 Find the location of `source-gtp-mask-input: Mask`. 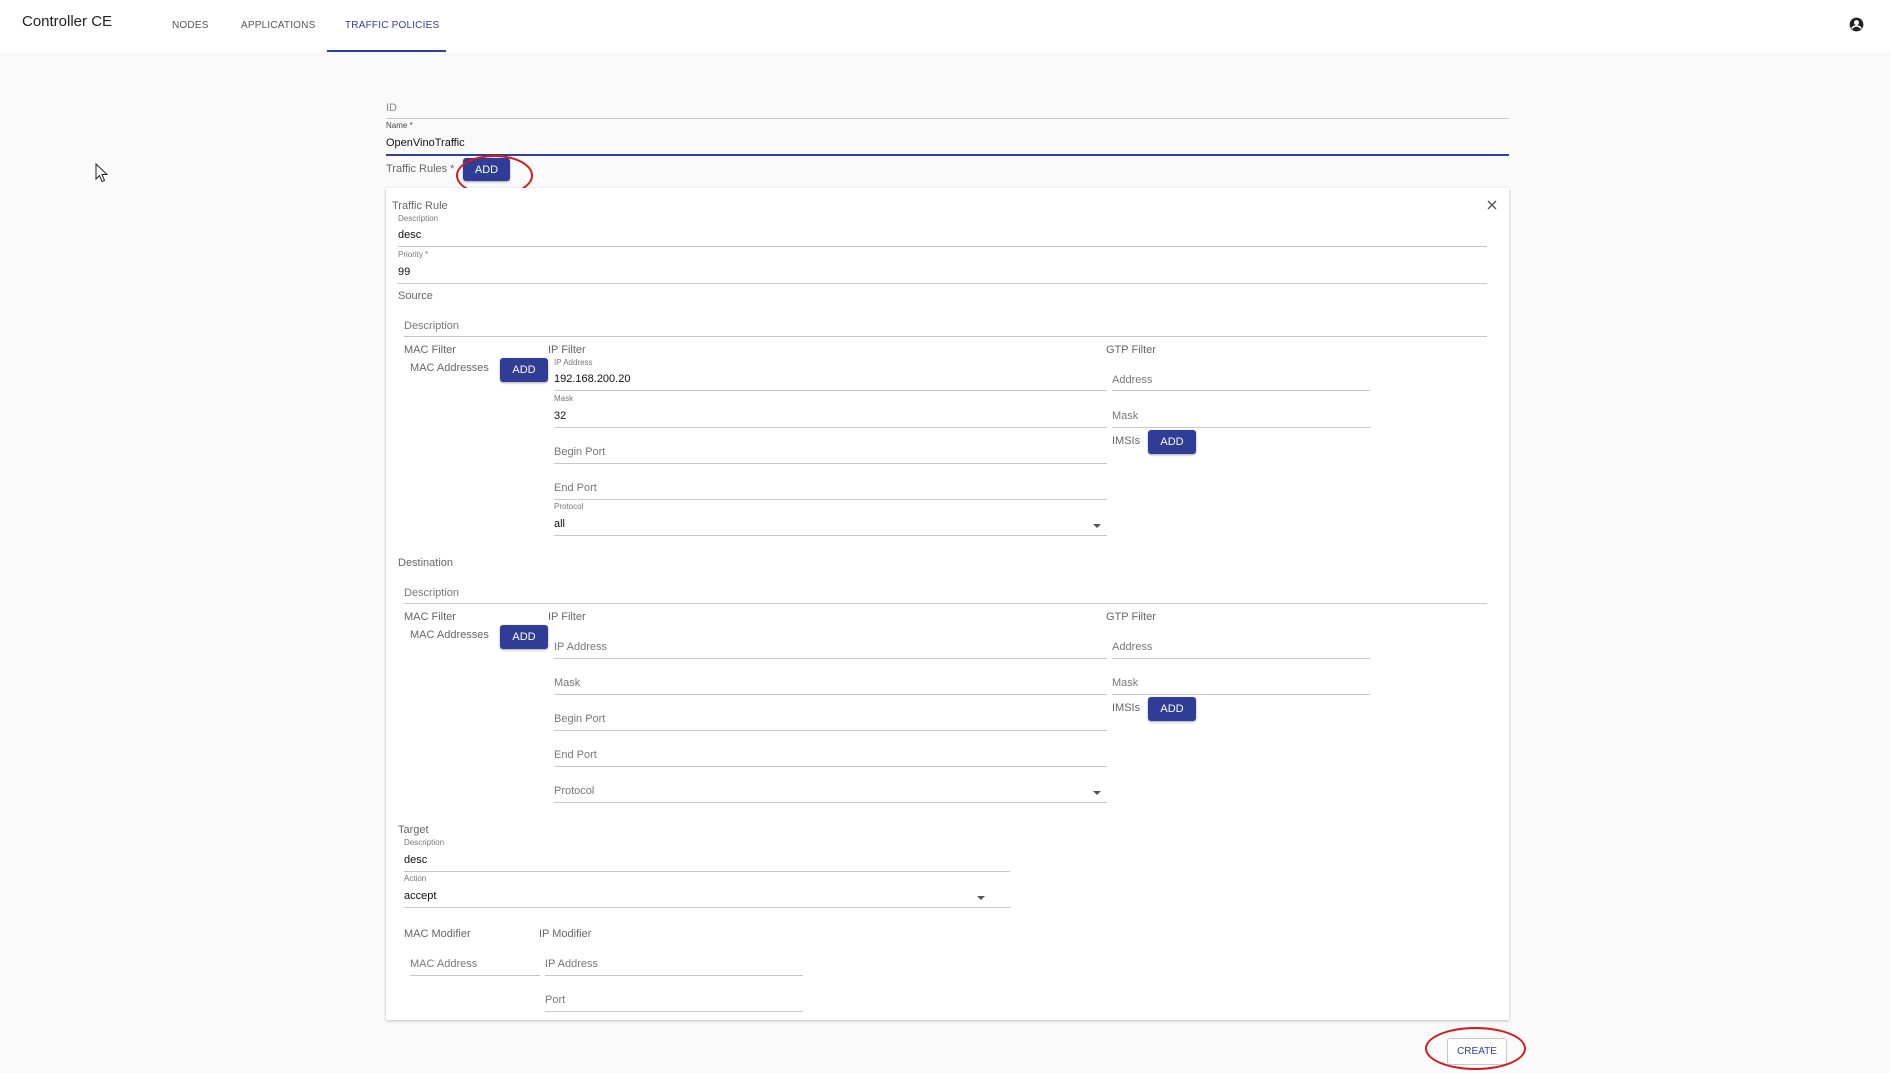

source-gtp-mask-input: Mask is located at coordinates (1125, 416).